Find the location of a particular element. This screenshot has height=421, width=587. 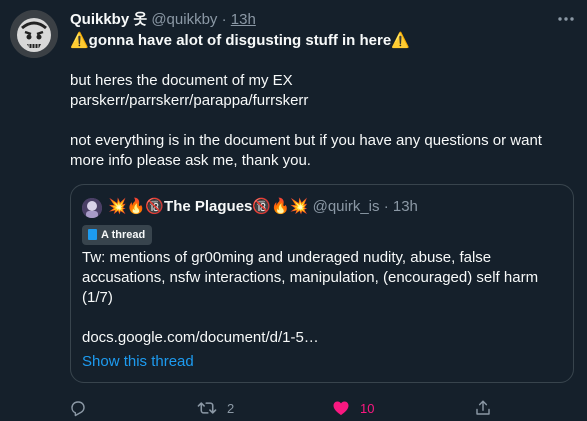

author-name: Quikkby 옷 is located at coordinates (108, 19).